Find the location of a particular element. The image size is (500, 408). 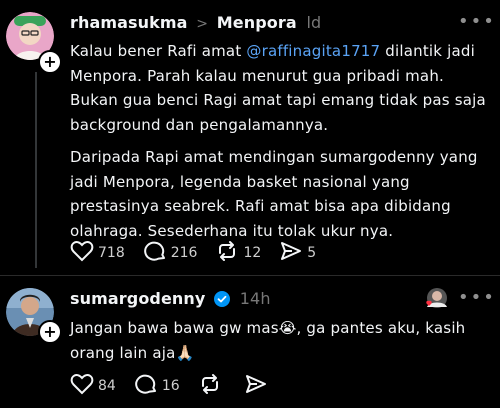

post-header: rhamasukma > Menpora ld is located at coordinates (195, 22).